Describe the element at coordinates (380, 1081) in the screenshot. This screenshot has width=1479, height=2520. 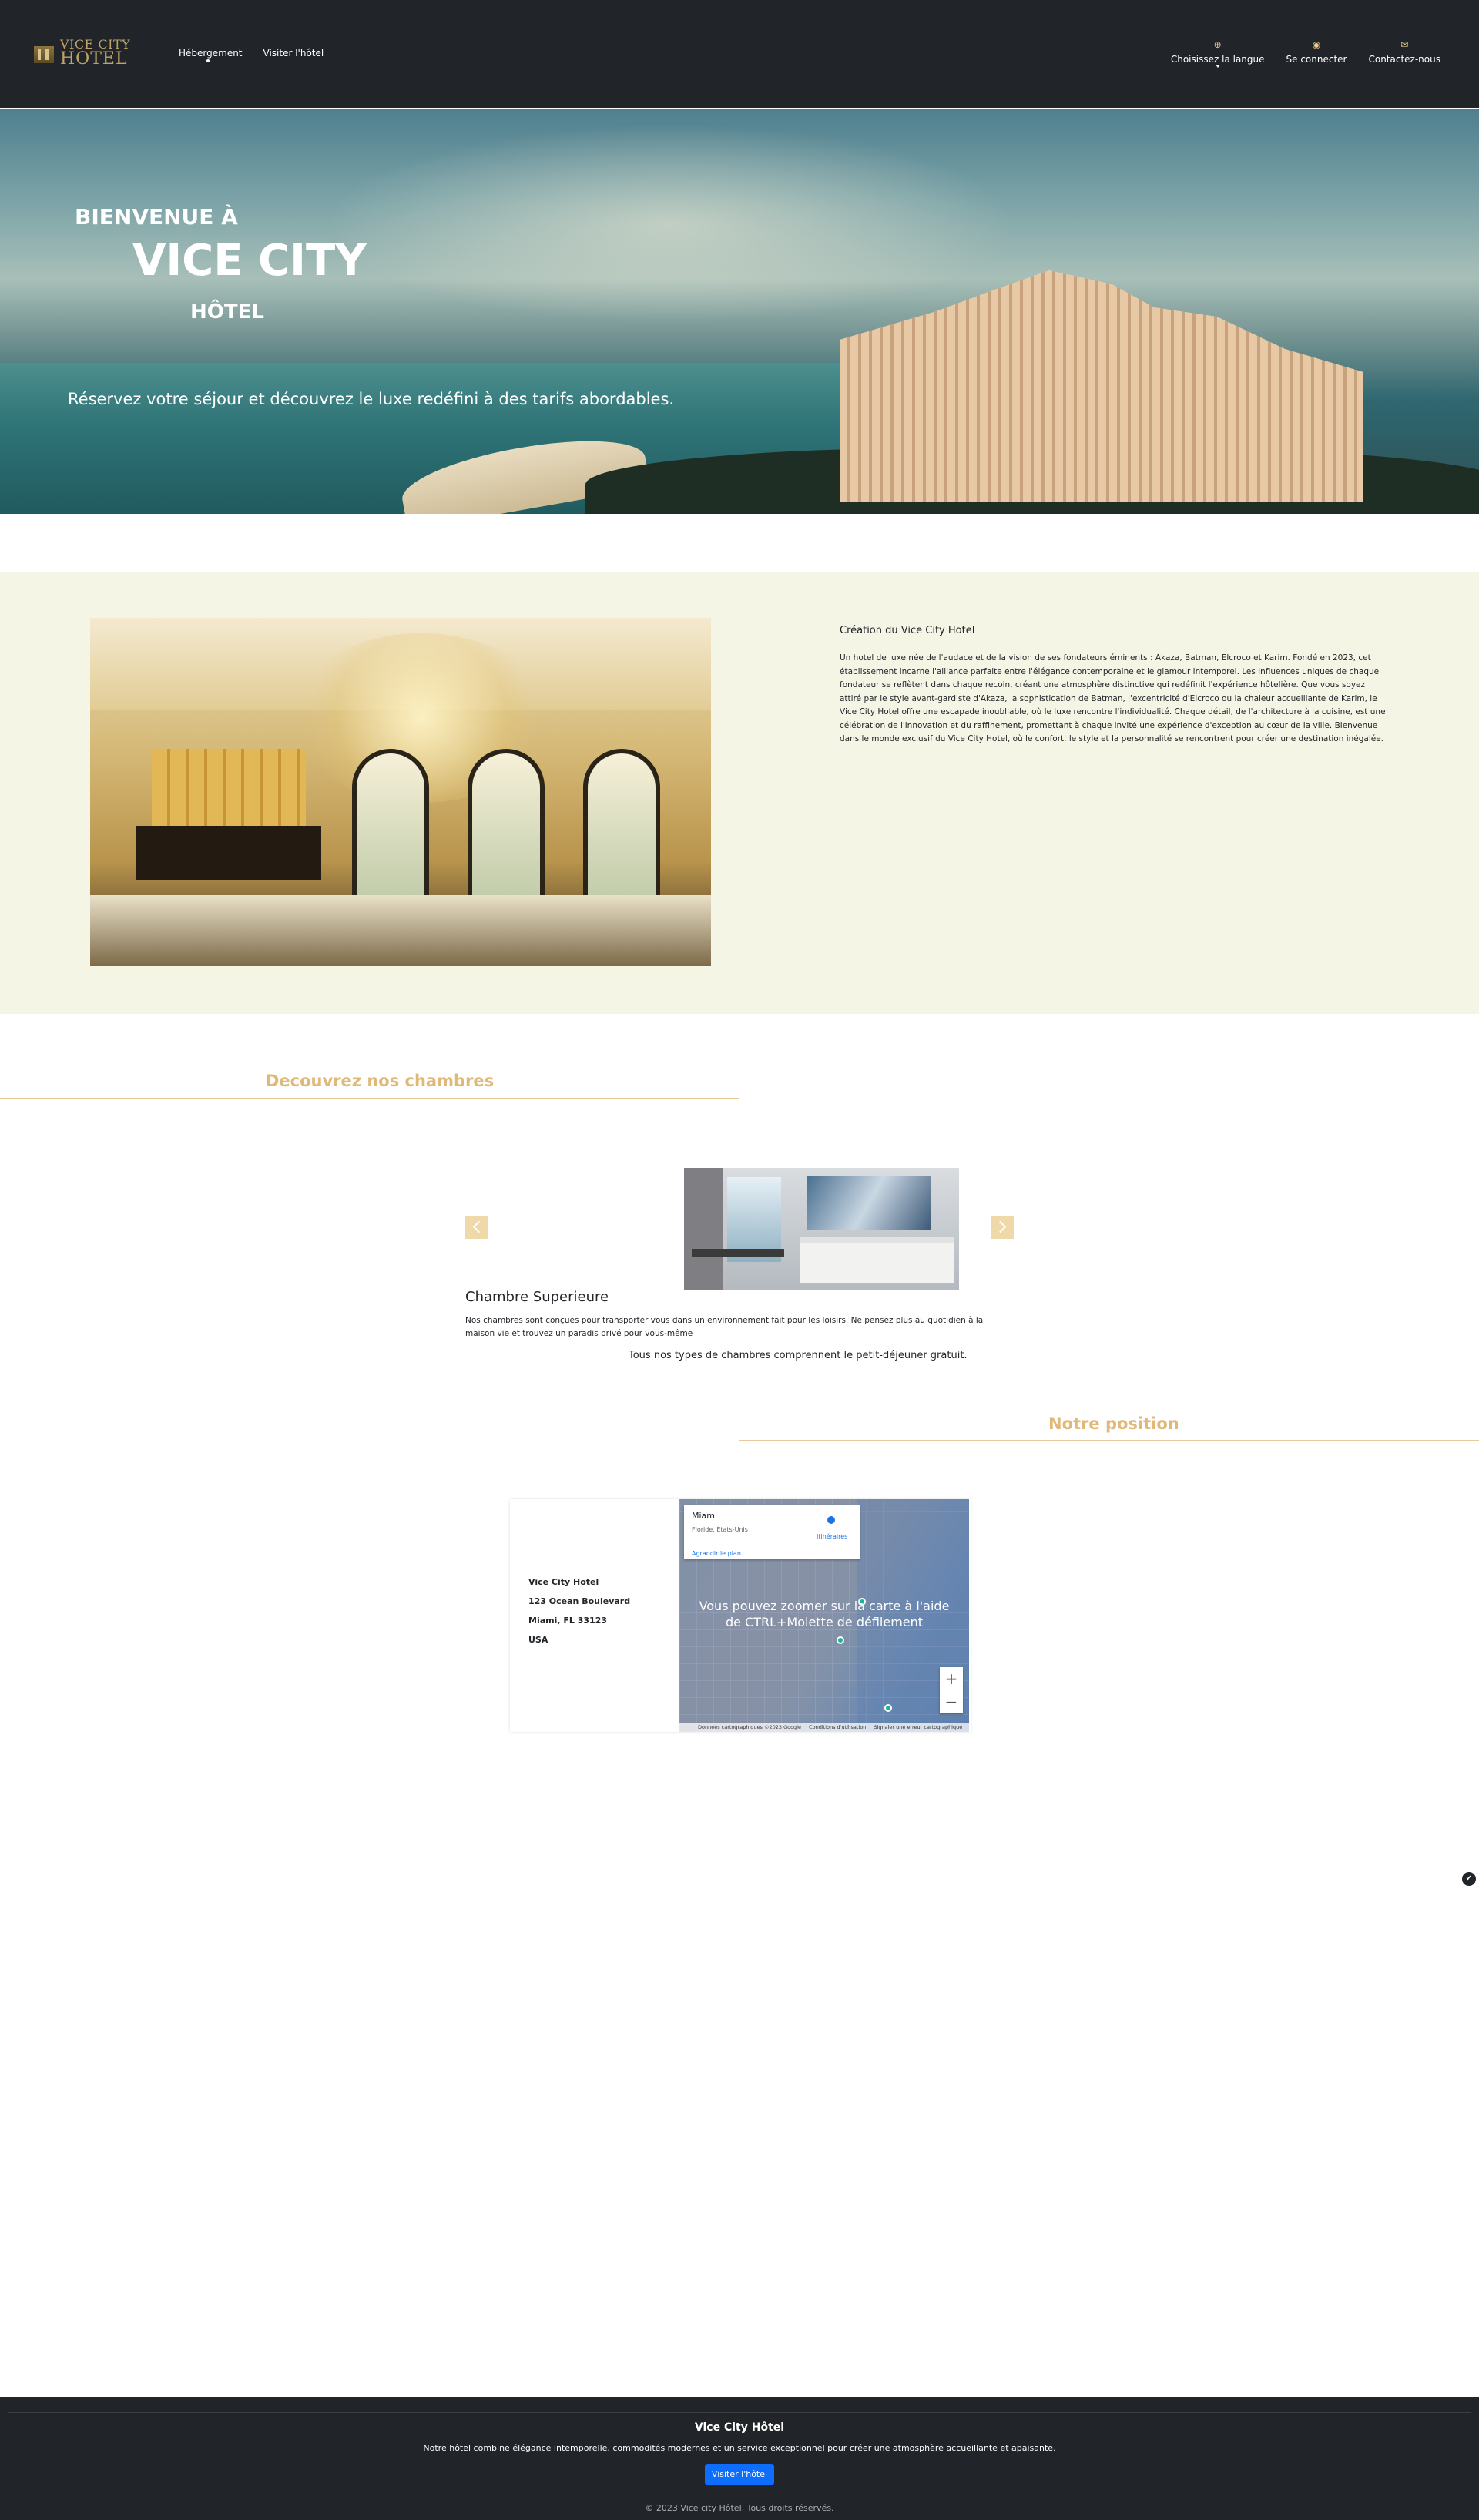
I see `rooms-title: Decouvrez nos chambres` at that location.